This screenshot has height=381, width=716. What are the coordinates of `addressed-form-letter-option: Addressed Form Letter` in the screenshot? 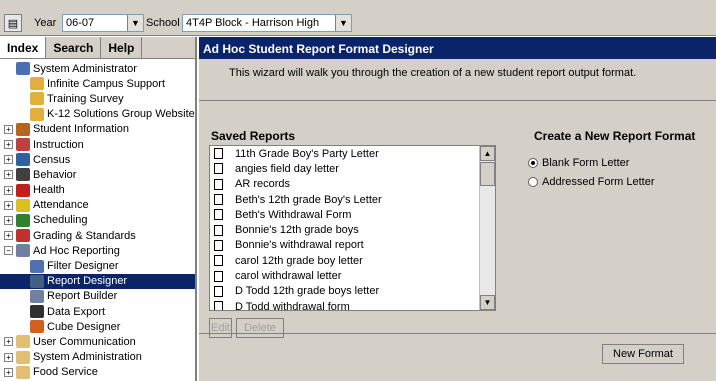 It's located at (591, 182).